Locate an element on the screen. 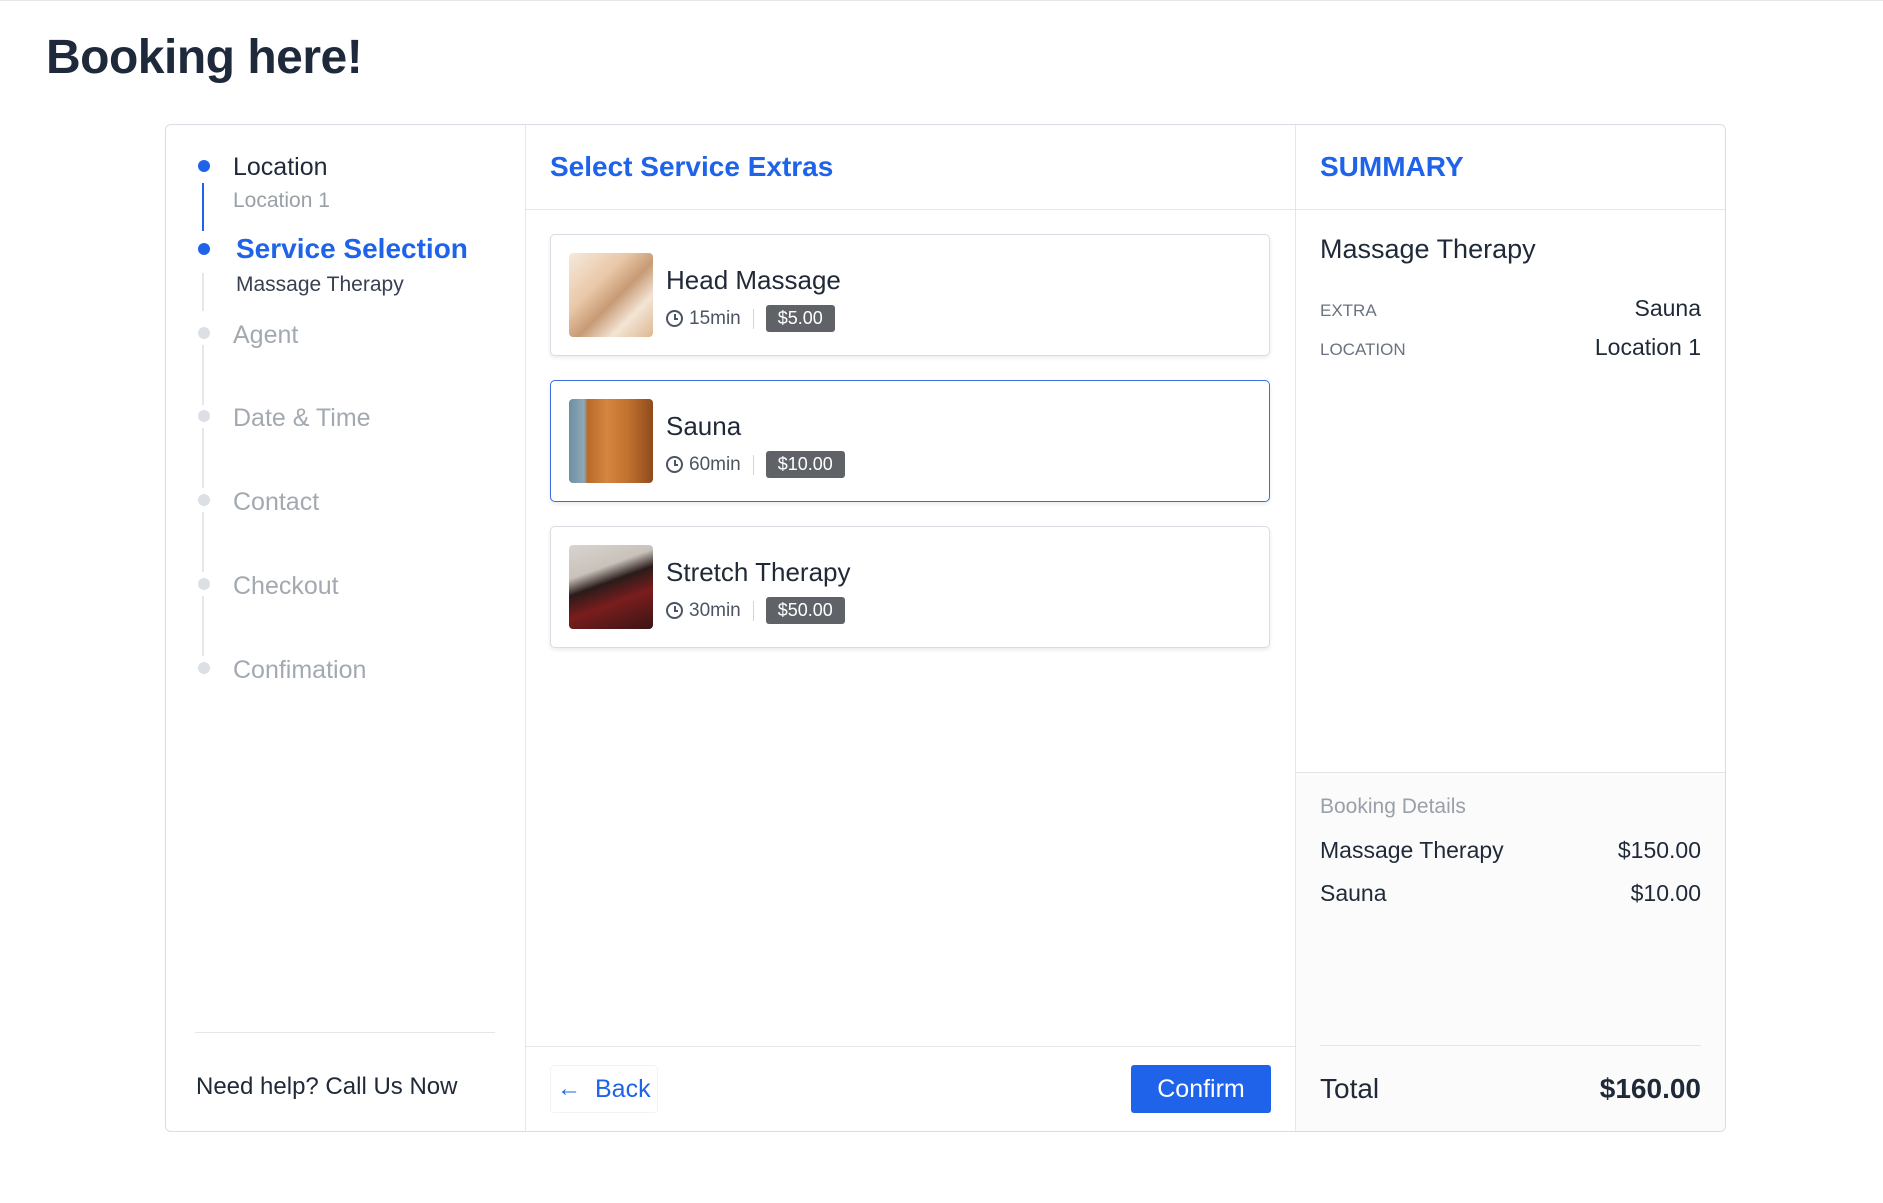 The image size is (1883, 1203). summary-title: SUMMARY is located at coordinates (1392, 166).